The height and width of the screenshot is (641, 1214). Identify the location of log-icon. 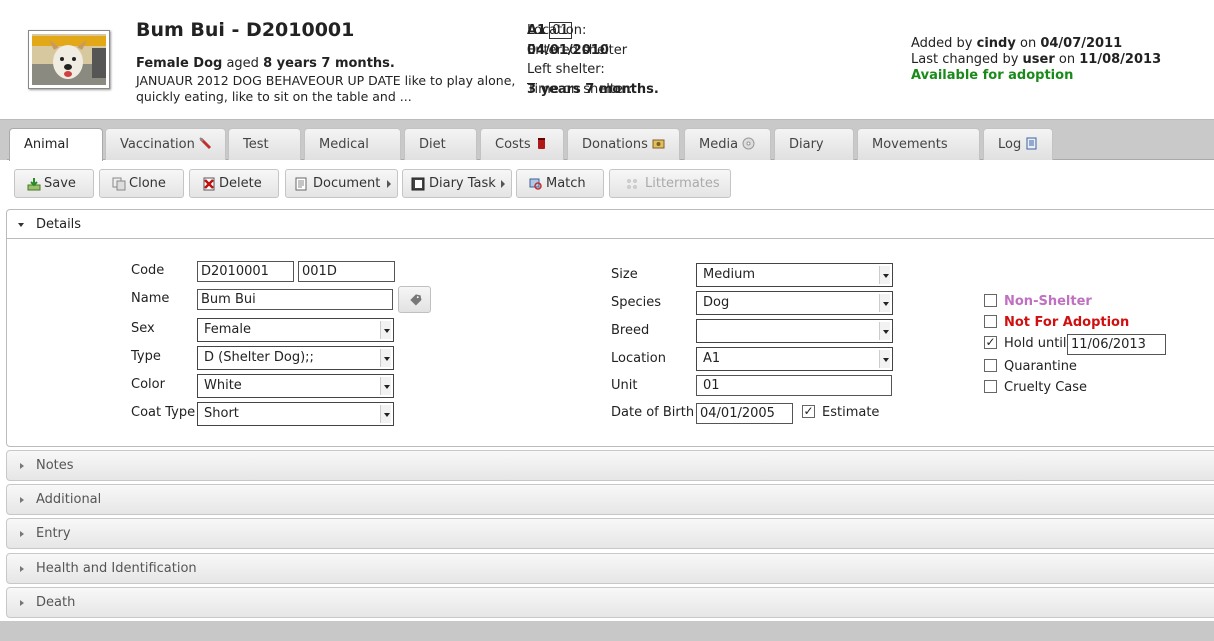
(1031, 143).